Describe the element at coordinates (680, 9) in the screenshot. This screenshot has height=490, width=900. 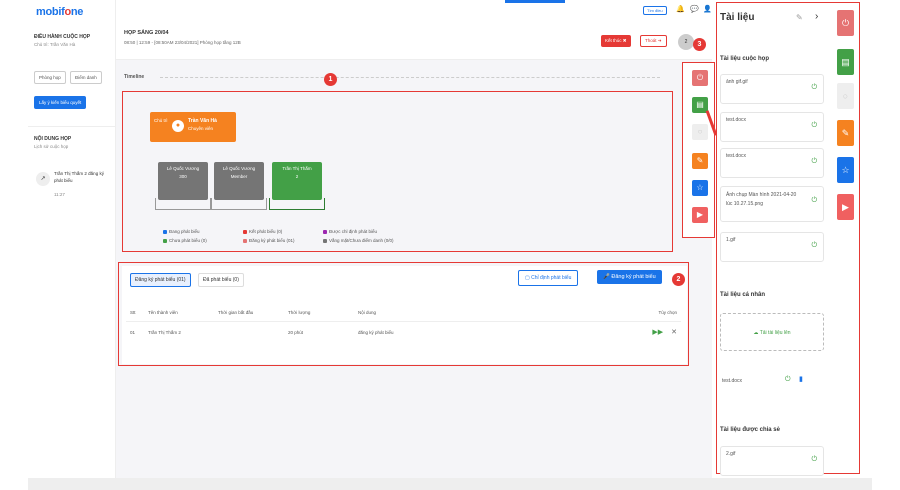
I see `bell-icon: 🔔` at that location.